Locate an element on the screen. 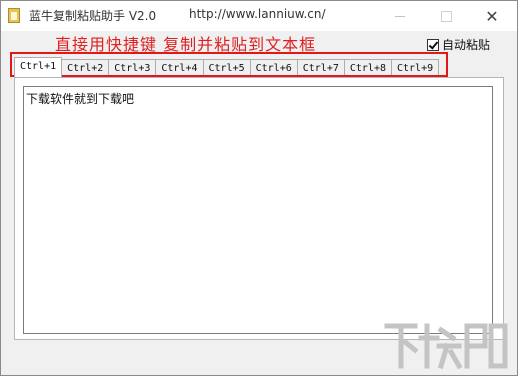  tab-highlight-box is located at coordinates (229, 64).